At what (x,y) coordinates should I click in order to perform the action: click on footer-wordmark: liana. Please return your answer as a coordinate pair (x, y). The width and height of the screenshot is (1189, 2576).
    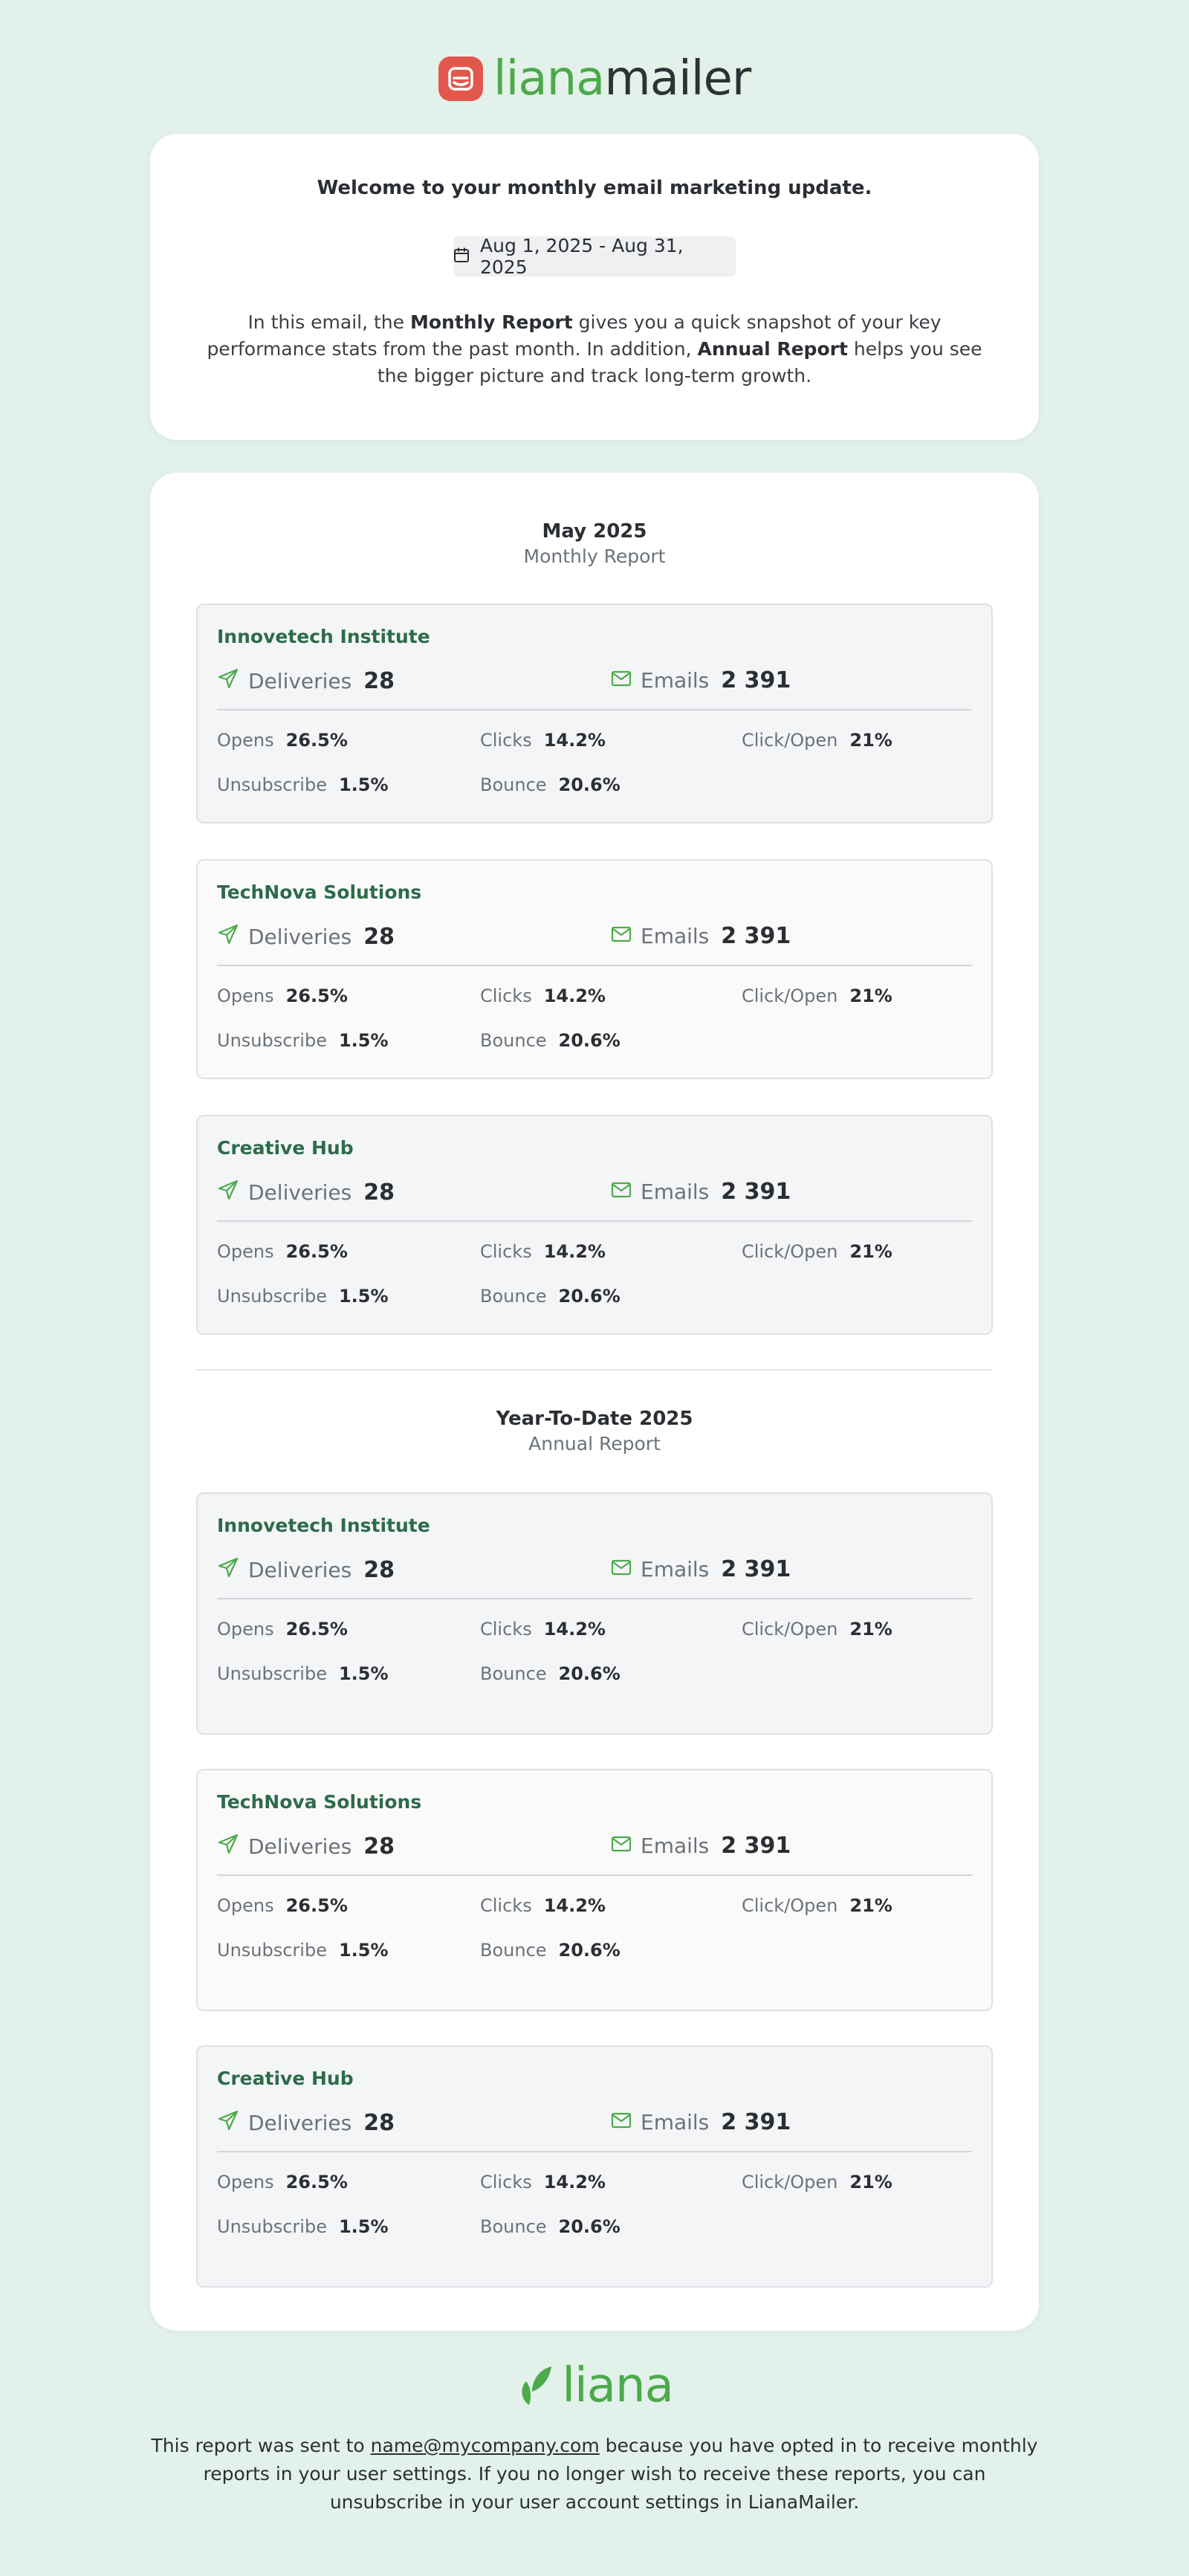
    Looking at the image, I should click on (618, 2385).